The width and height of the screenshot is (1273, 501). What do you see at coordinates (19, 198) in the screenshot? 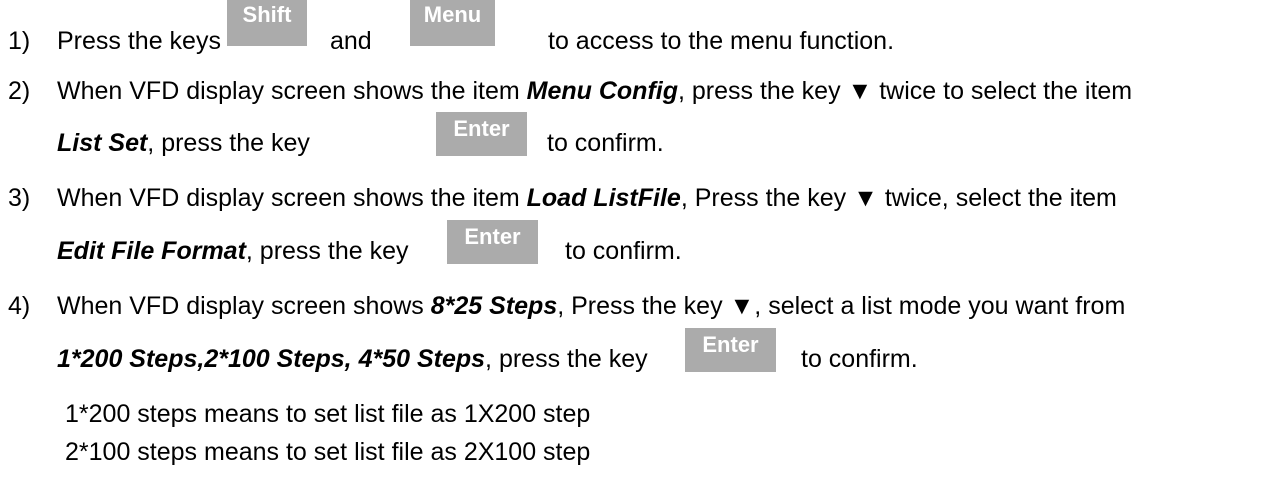
I see `step-number: 3)` at bounding box center [19, 198].